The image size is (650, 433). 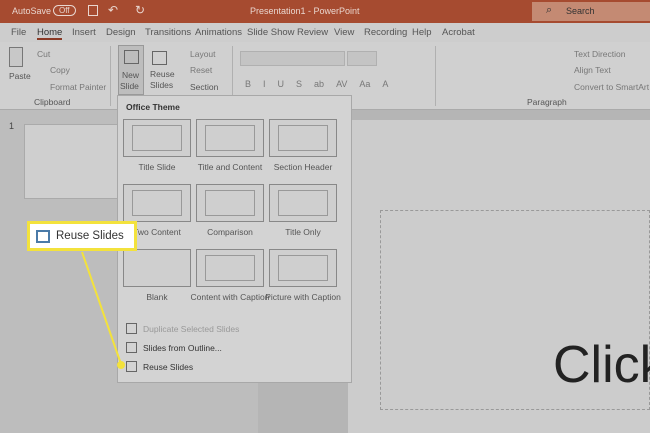 I want to click on reuse-slides-icon, so click(x=43, y=236).